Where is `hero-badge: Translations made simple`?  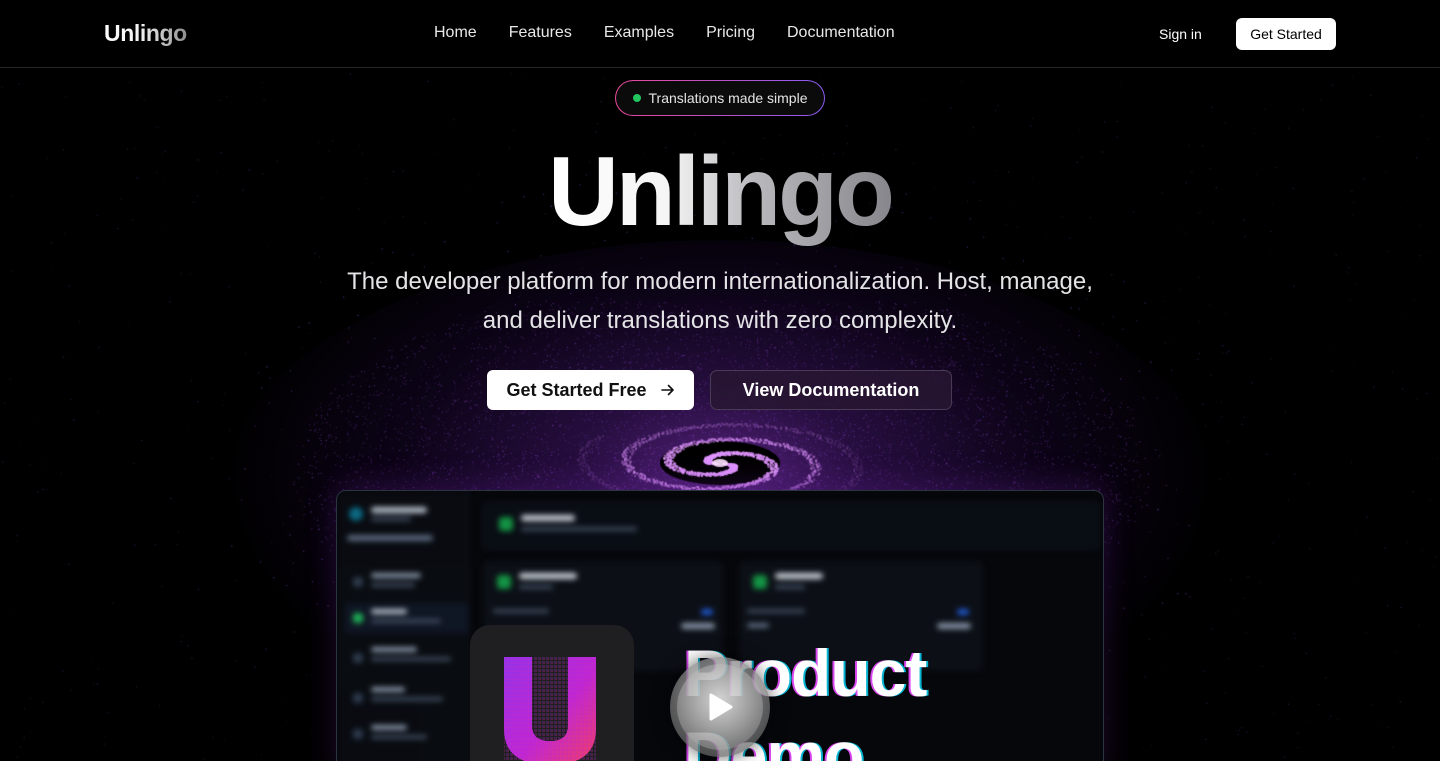 hero-badge: Translations made simple is located at coordinates (720, 98).